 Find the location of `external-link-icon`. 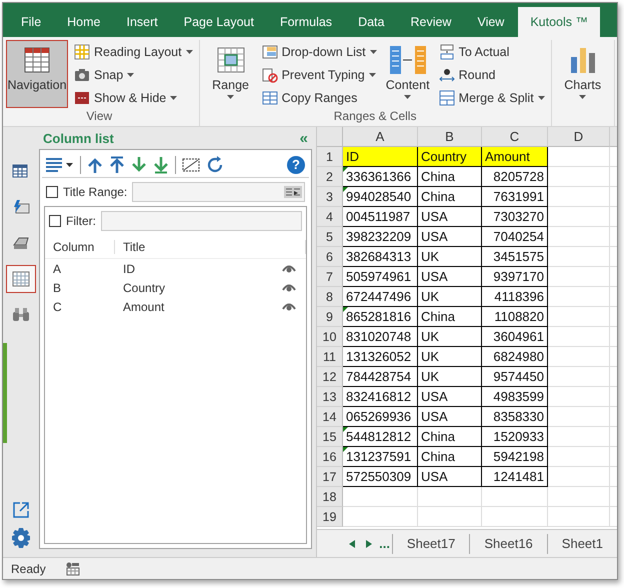

external-link-icon is located at coordinates (21, 510).